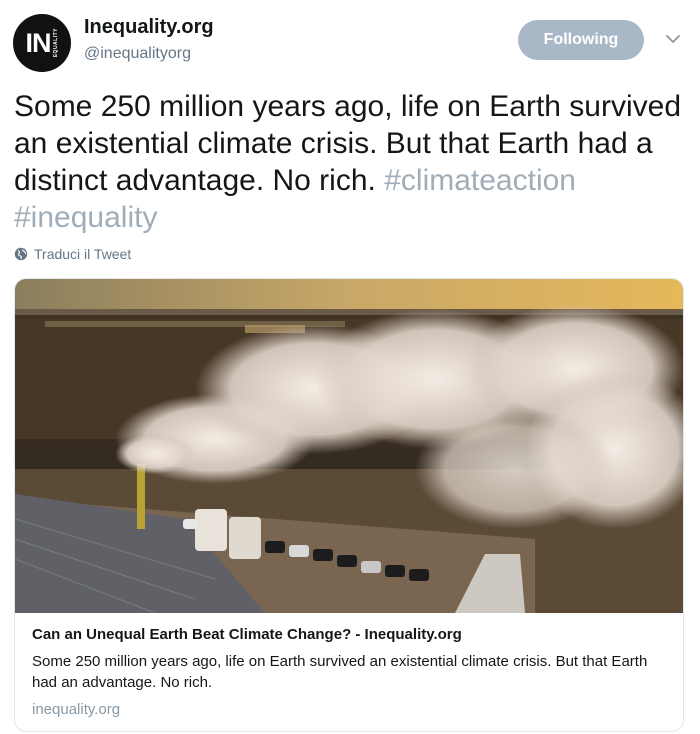  I want to click on avatar: IN EQUALITY, so click(42, 43).